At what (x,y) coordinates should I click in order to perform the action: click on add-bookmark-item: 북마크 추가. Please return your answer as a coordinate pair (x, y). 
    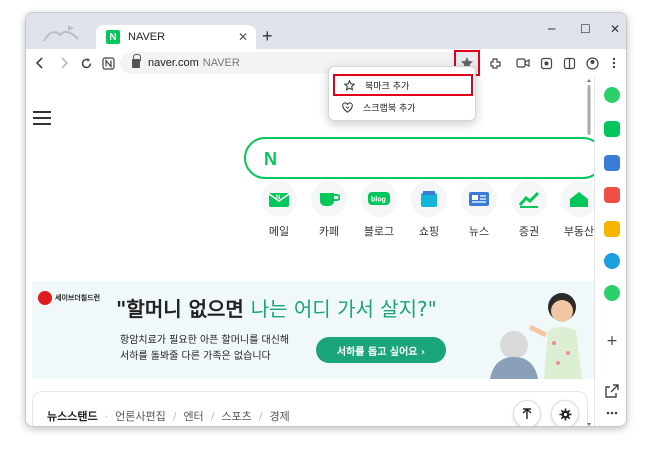
    Looking at the image, I should click on (403, 85).